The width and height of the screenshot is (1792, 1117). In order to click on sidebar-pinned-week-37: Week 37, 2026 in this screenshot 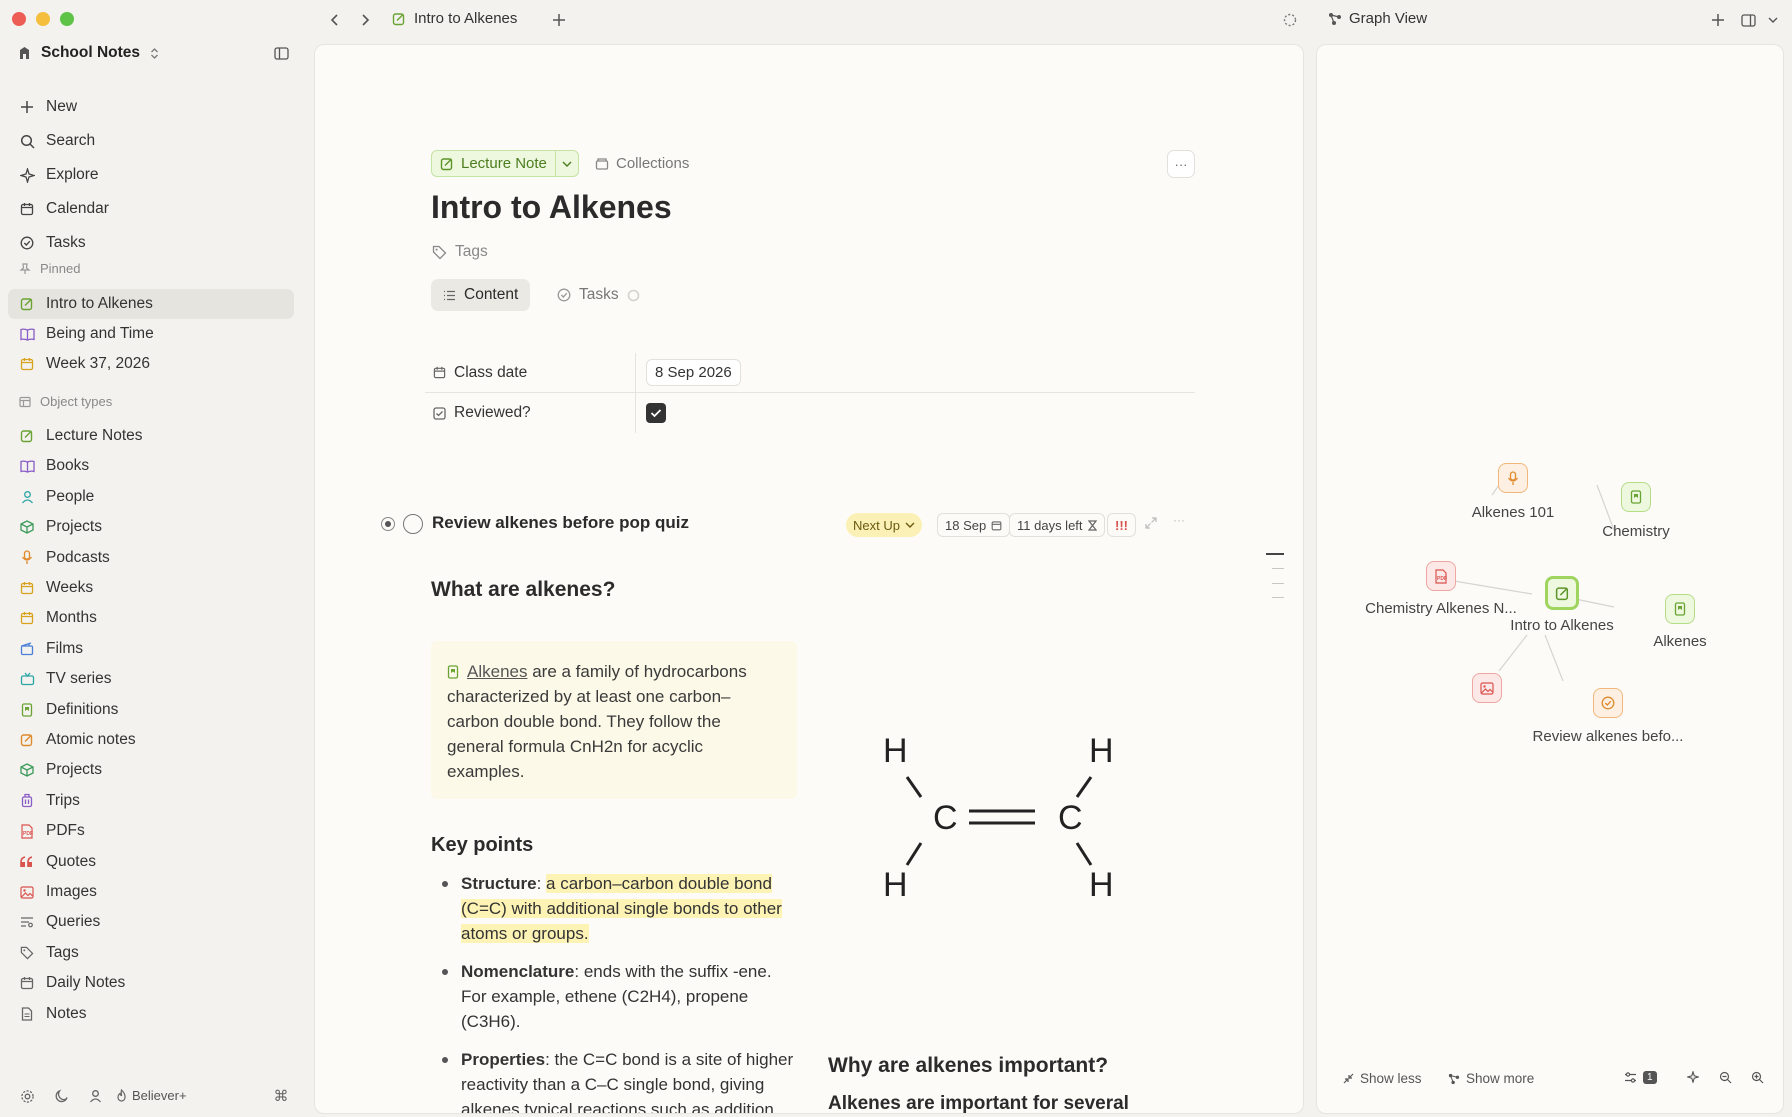, I will do `click(151, 364)`.